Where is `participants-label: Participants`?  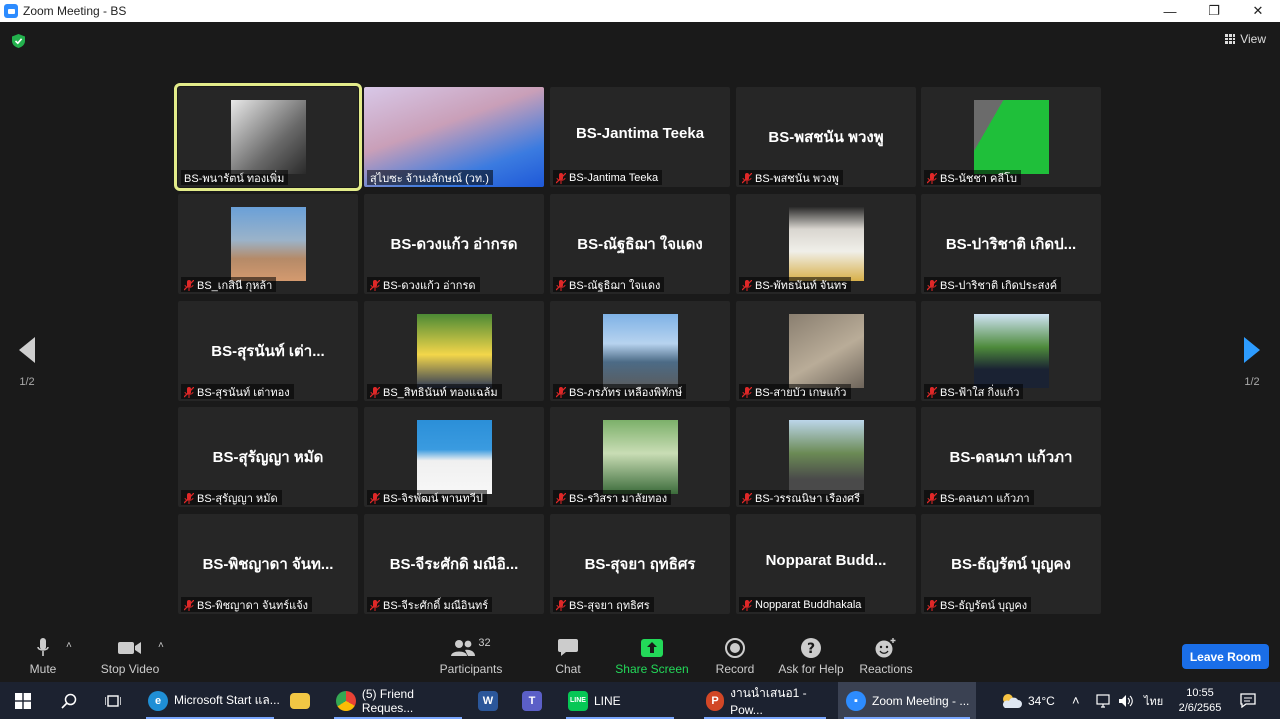 participants-label: Participants is located at coordinates (471, 669).